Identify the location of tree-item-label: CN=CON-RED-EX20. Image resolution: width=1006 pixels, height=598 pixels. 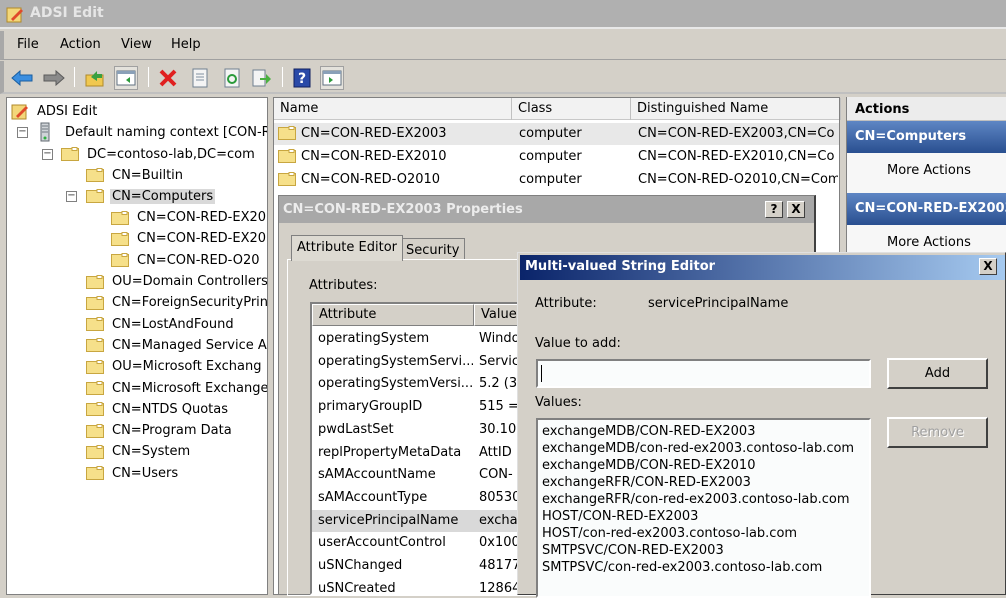
(202, 218).